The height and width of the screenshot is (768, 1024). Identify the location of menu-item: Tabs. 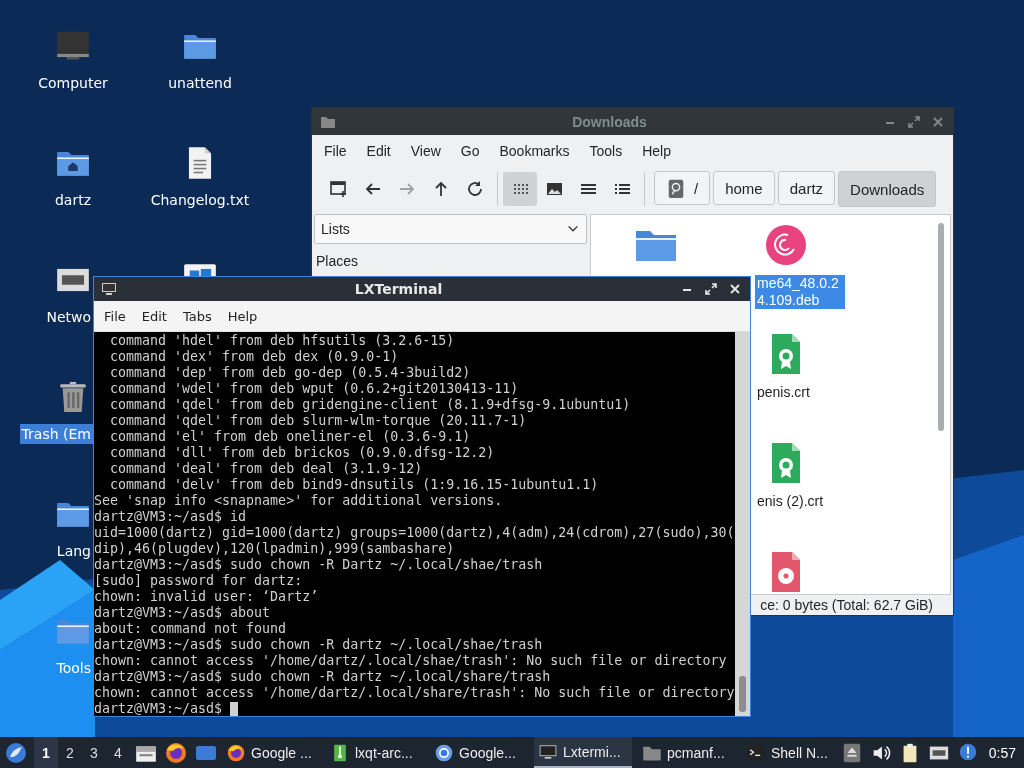
(197, 316).